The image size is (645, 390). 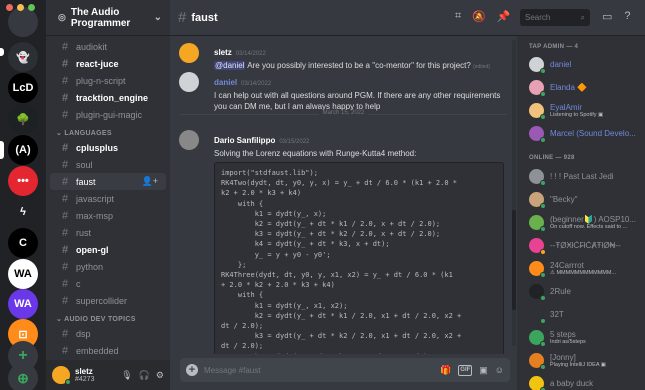 What do you see at coordinates (108, 317) in the screenshot?
I see `category-audio-dev-topics: ⌄ AUDIO DEV TOPICS` at bounding box center [108, 317].